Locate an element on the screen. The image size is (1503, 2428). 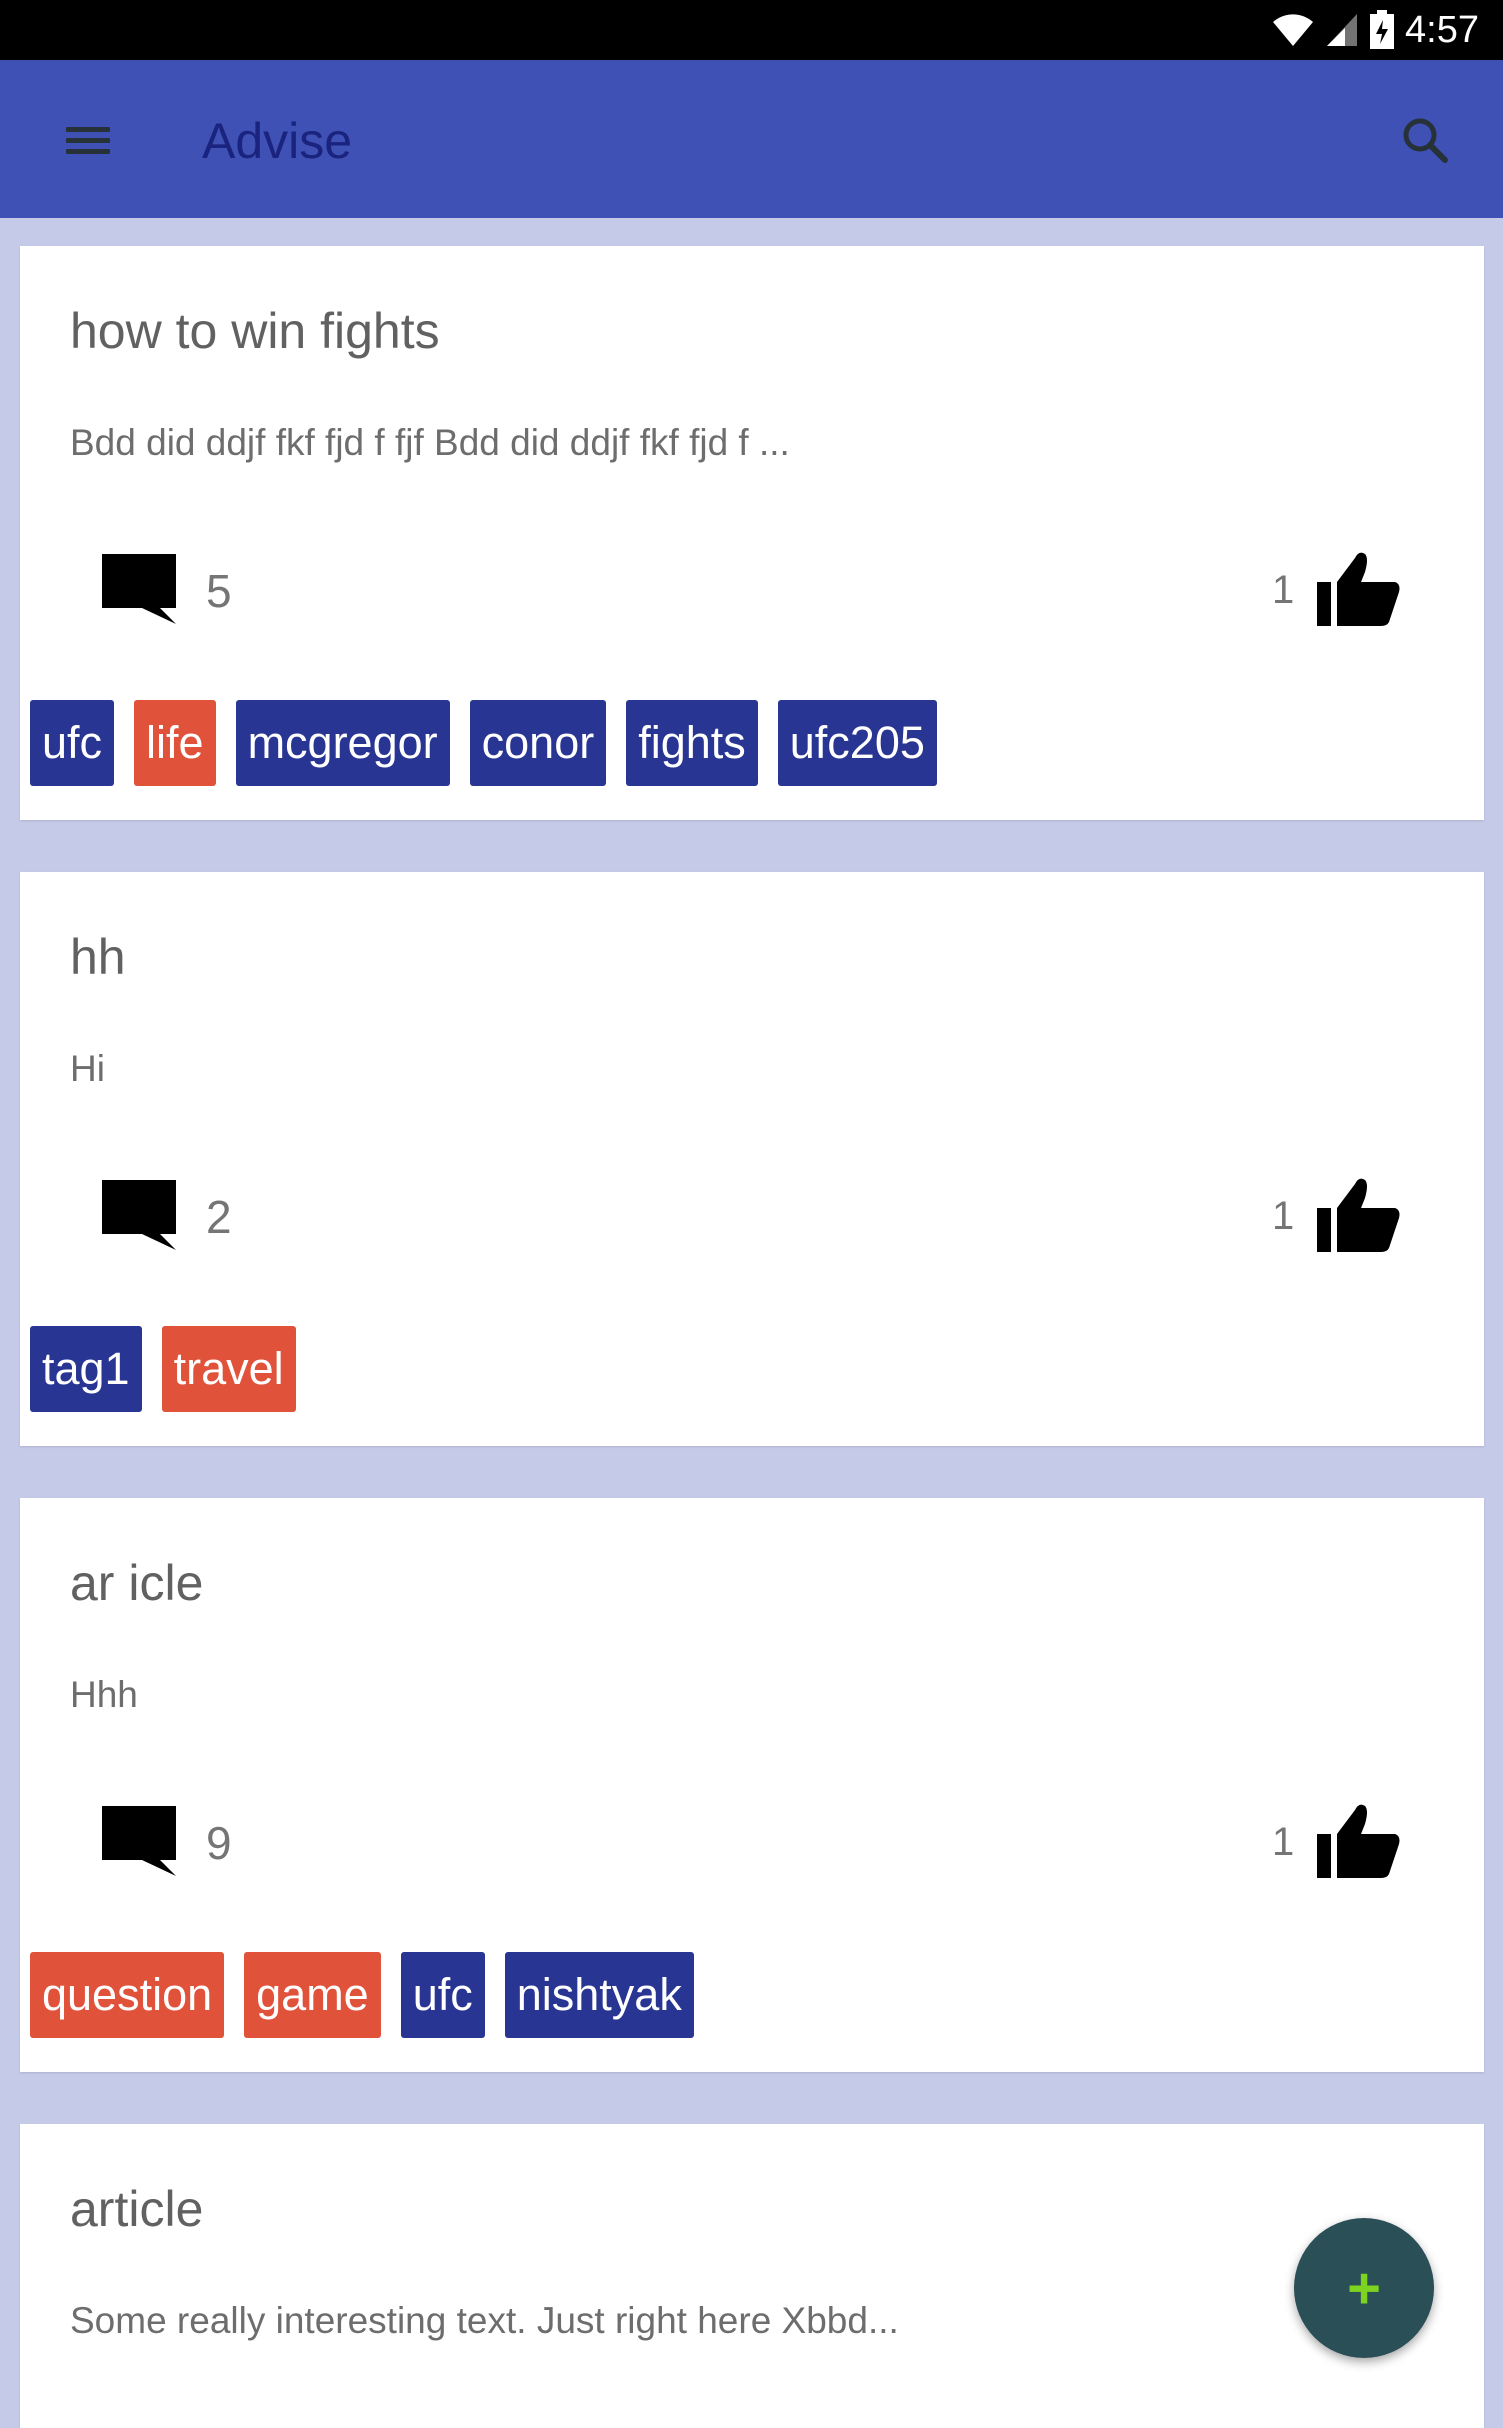
tag-list: question game ufc nishtyak is located at coordinates (362, 1995).